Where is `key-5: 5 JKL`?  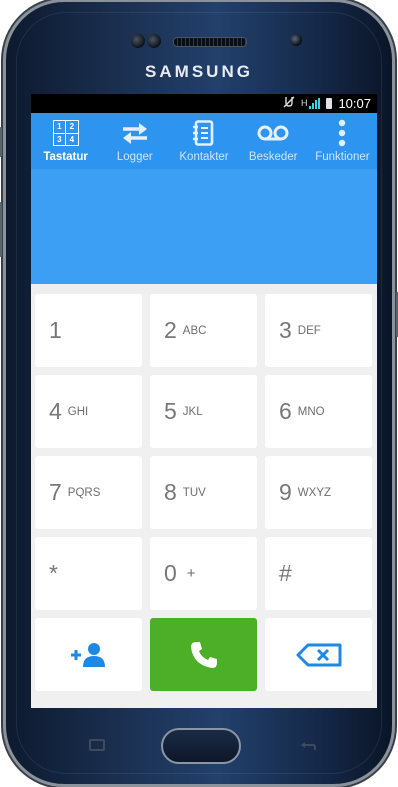
key-5: 5 JKL is located at coordinates (203, 411).